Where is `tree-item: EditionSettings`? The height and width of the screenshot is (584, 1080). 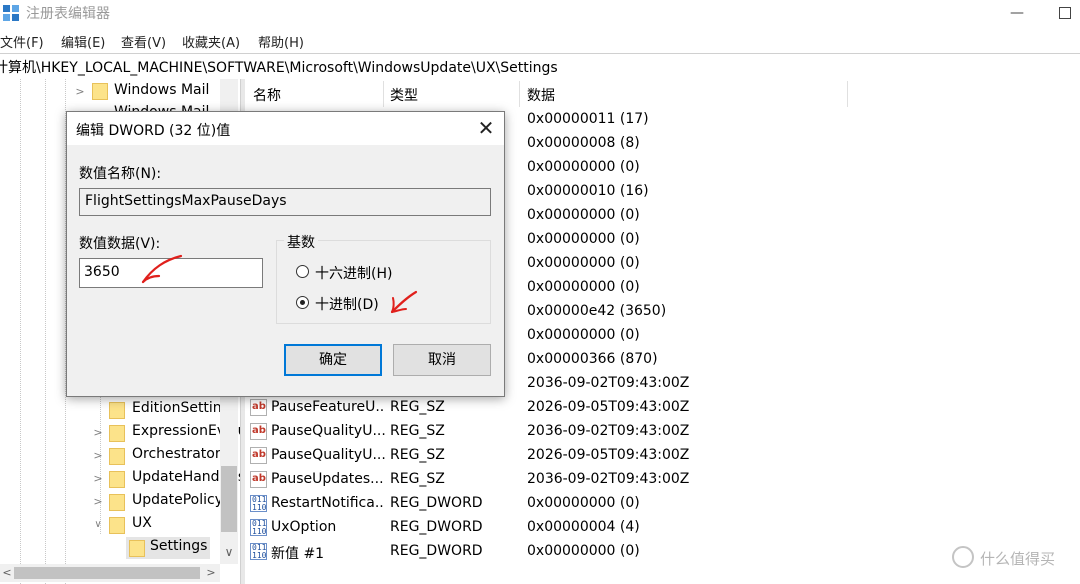
tree-item: EditionSettings is located at coordinates (165, 410).